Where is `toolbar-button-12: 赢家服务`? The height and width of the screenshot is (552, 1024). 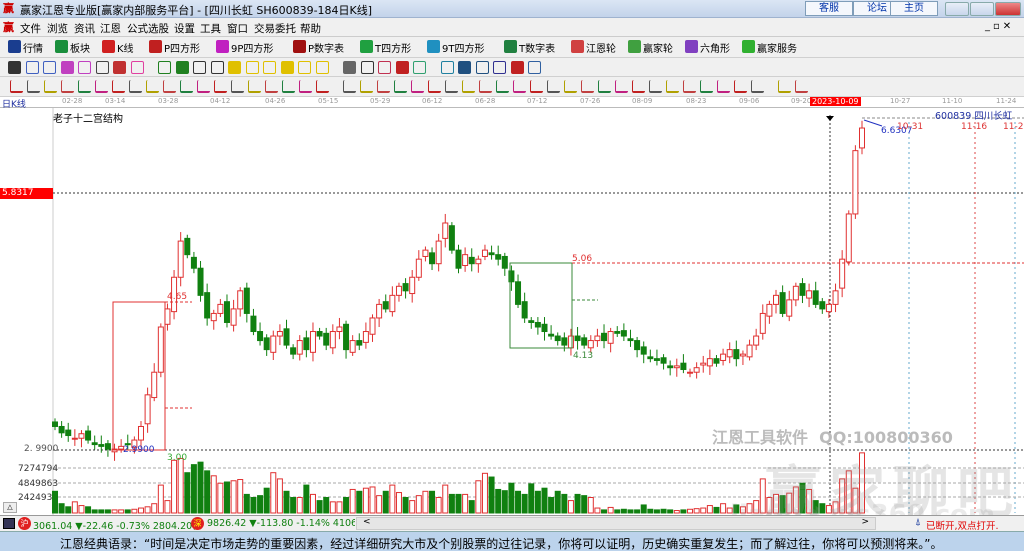 toolbar-button-12: 赢家服务 is located at coordinates (777, 47).